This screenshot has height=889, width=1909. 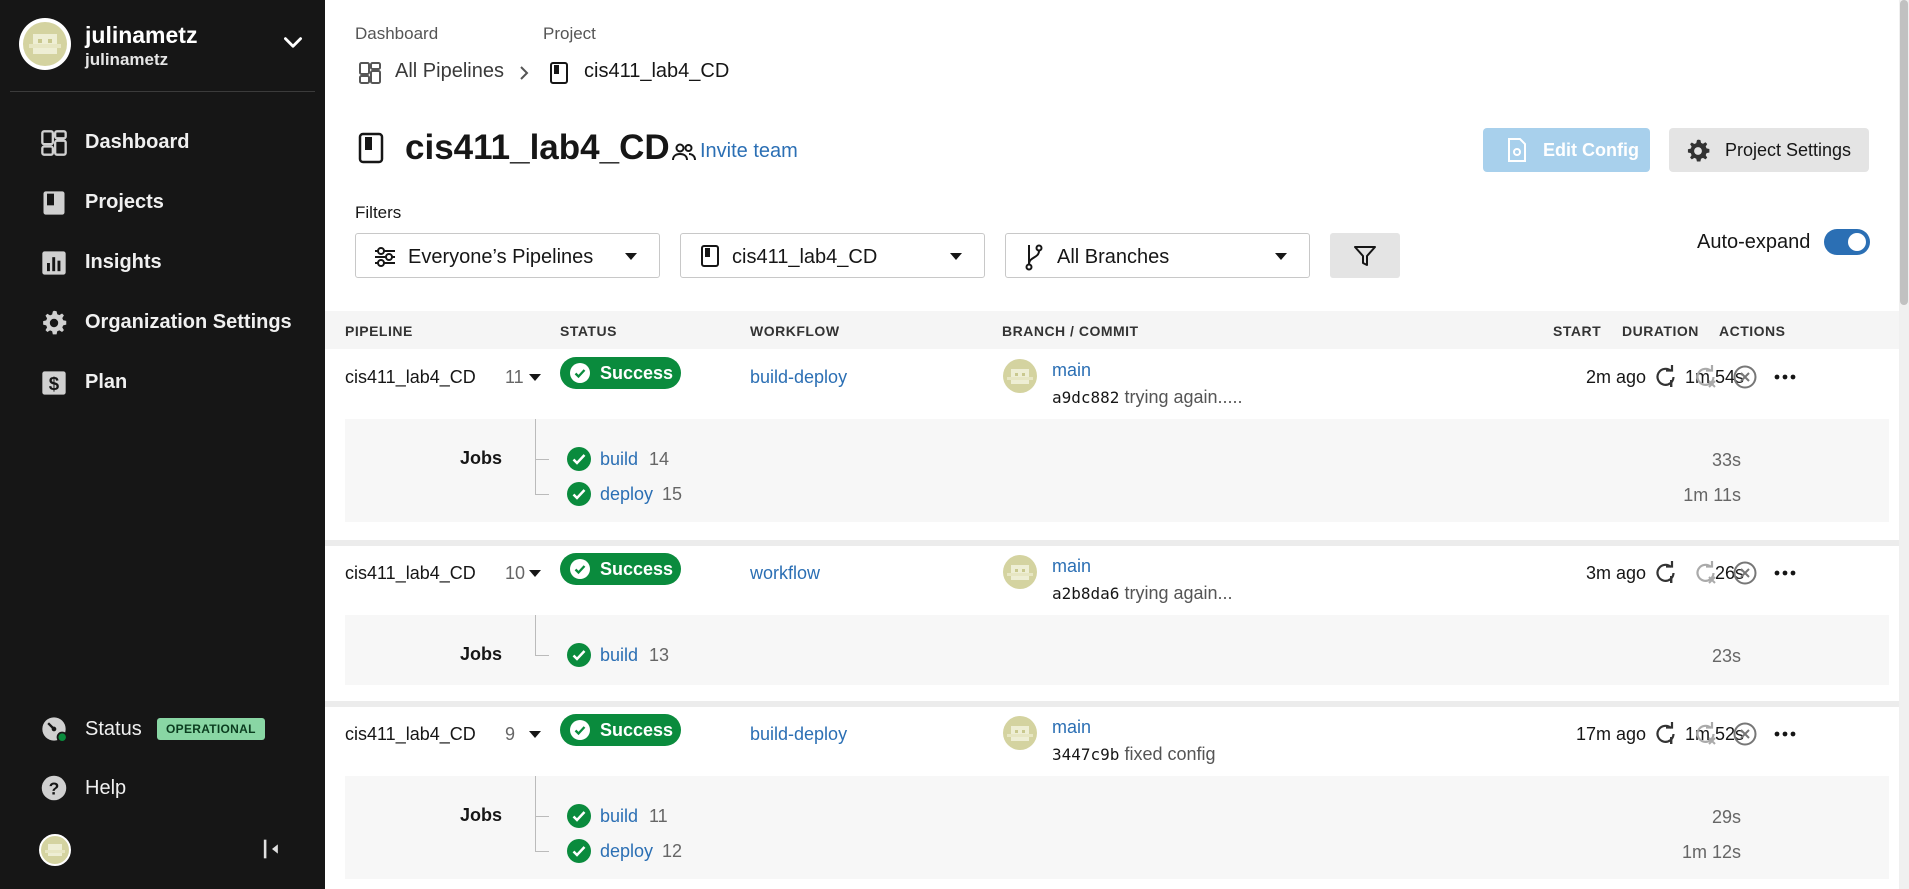 What do you see at coordinates (54, 788) in the screenshot?
I see `help-icon: ?` at bounding box center [54, 788].